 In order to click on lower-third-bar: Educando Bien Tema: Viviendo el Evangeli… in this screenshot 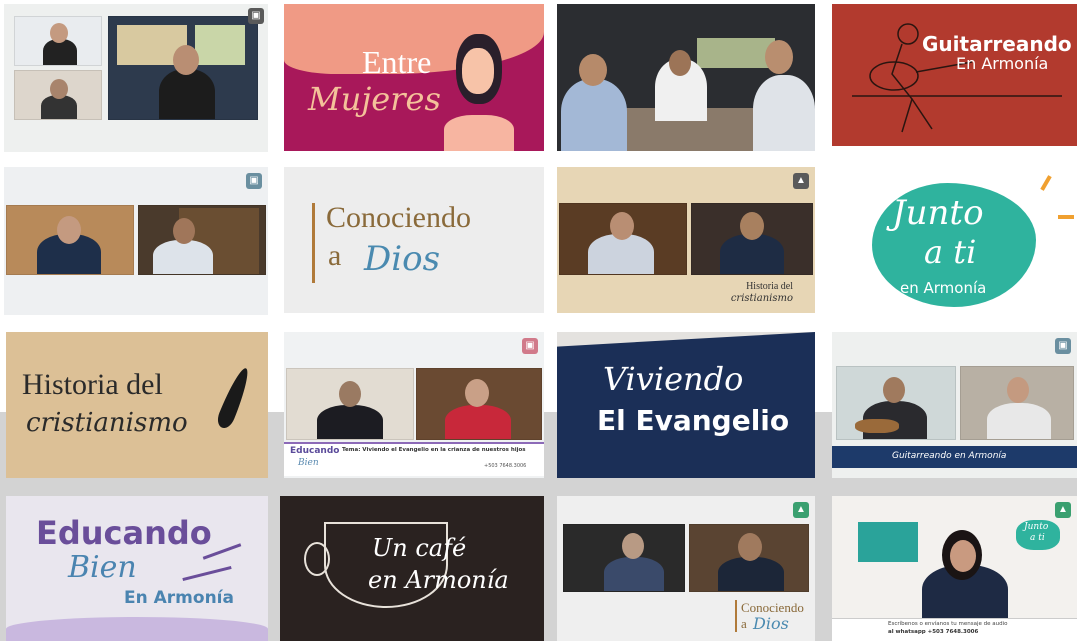, I will do `click(414, 459)`.